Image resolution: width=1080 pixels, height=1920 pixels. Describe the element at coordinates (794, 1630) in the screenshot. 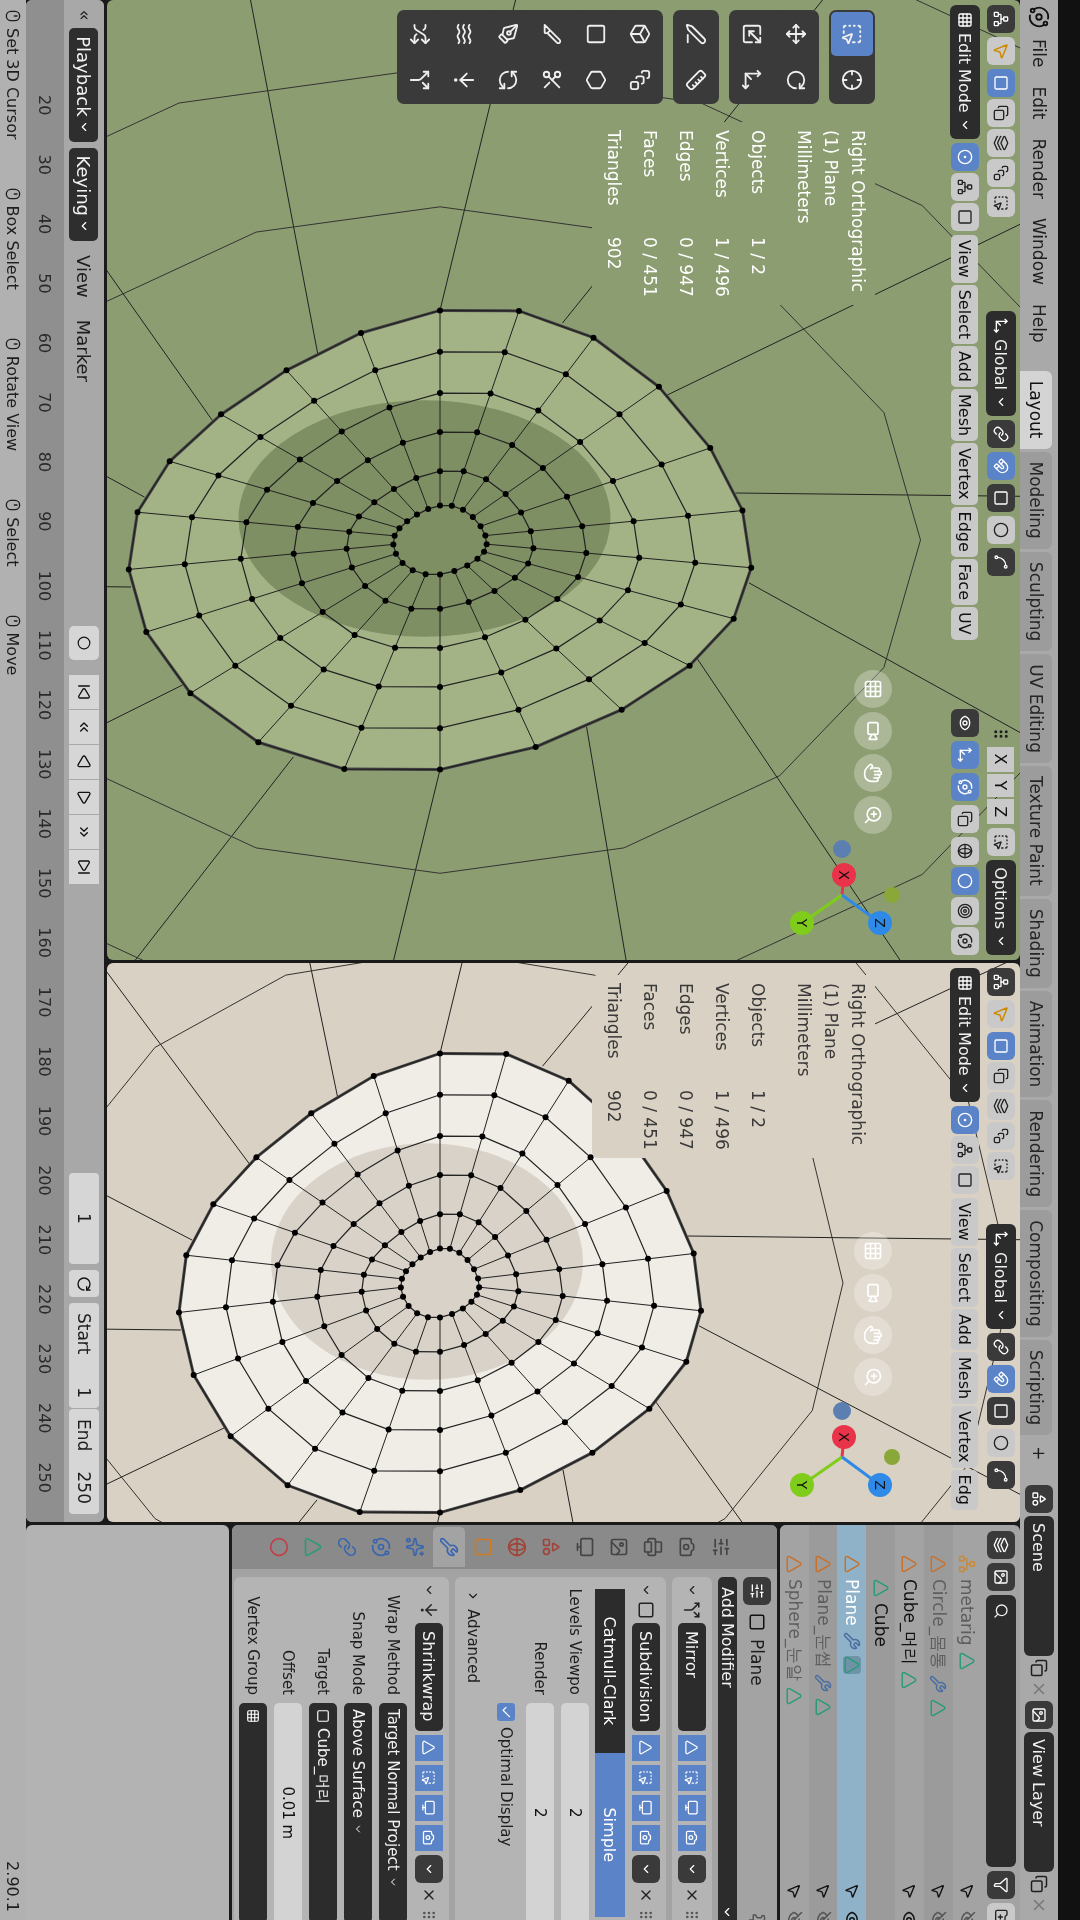

I see `object-name: Sphere_눈알` at that location.